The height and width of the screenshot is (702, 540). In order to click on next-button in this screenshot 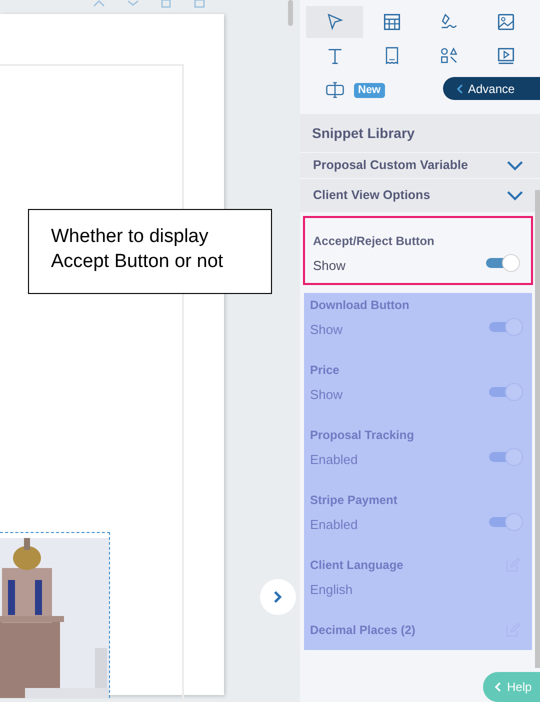, I will do `click(278, 597)`.